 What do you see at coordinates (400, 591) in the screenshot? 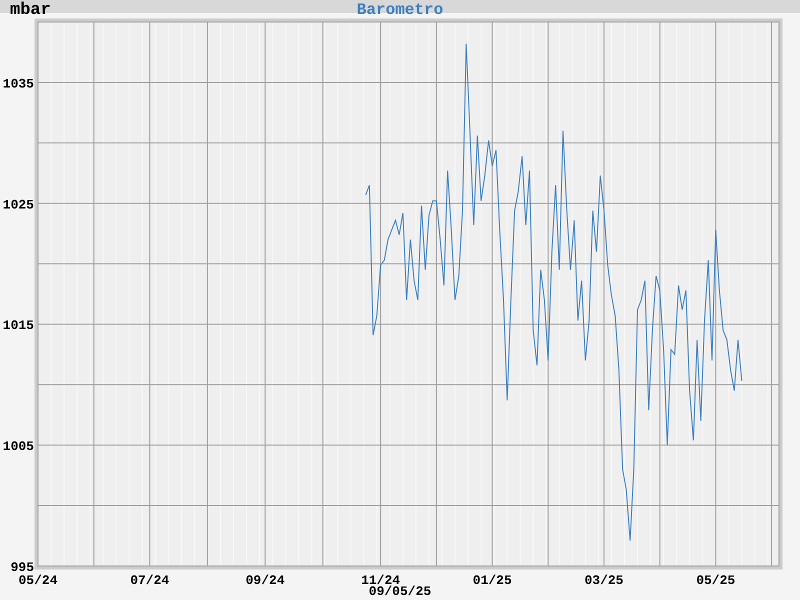
I see `date-label: 09/05/25` at bounding box center [400, 591].